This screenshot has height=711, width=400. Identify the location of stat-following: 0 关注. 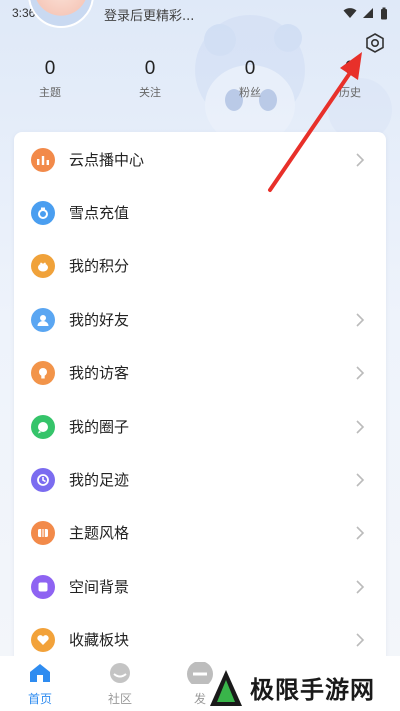
(150, 80).